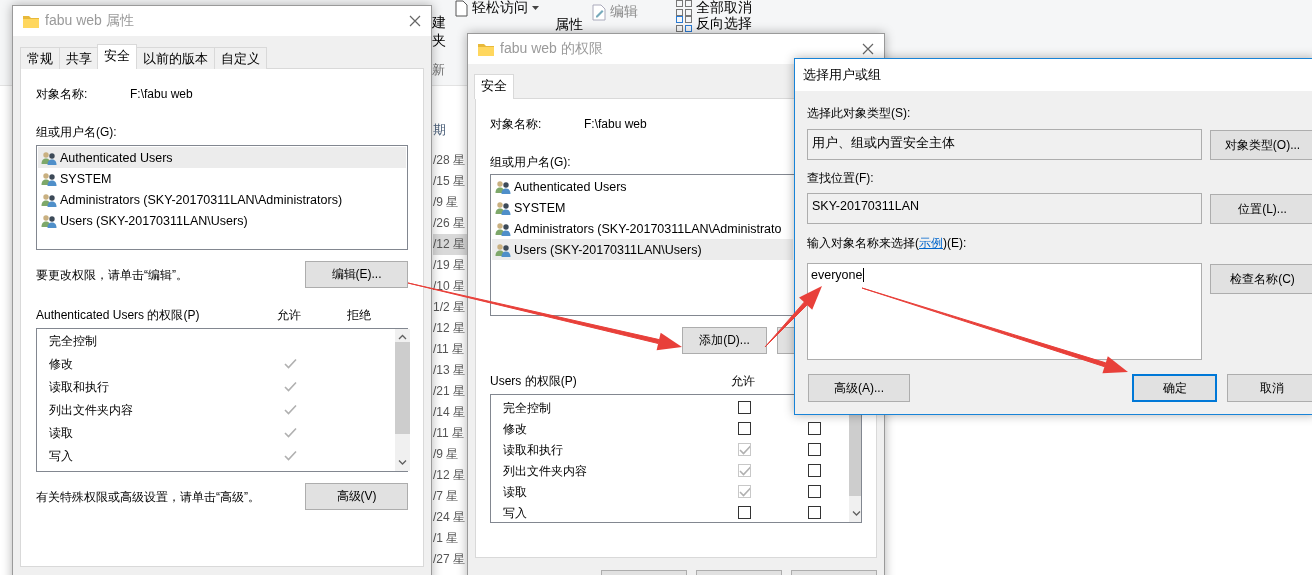 The width and height of the screenshot is (1312, 575). Describe the element at coordinates (148, 496) in the screenshot. I see `hint-text: 有关特殊权限或高级设置，请单击“高级”。` at that location.